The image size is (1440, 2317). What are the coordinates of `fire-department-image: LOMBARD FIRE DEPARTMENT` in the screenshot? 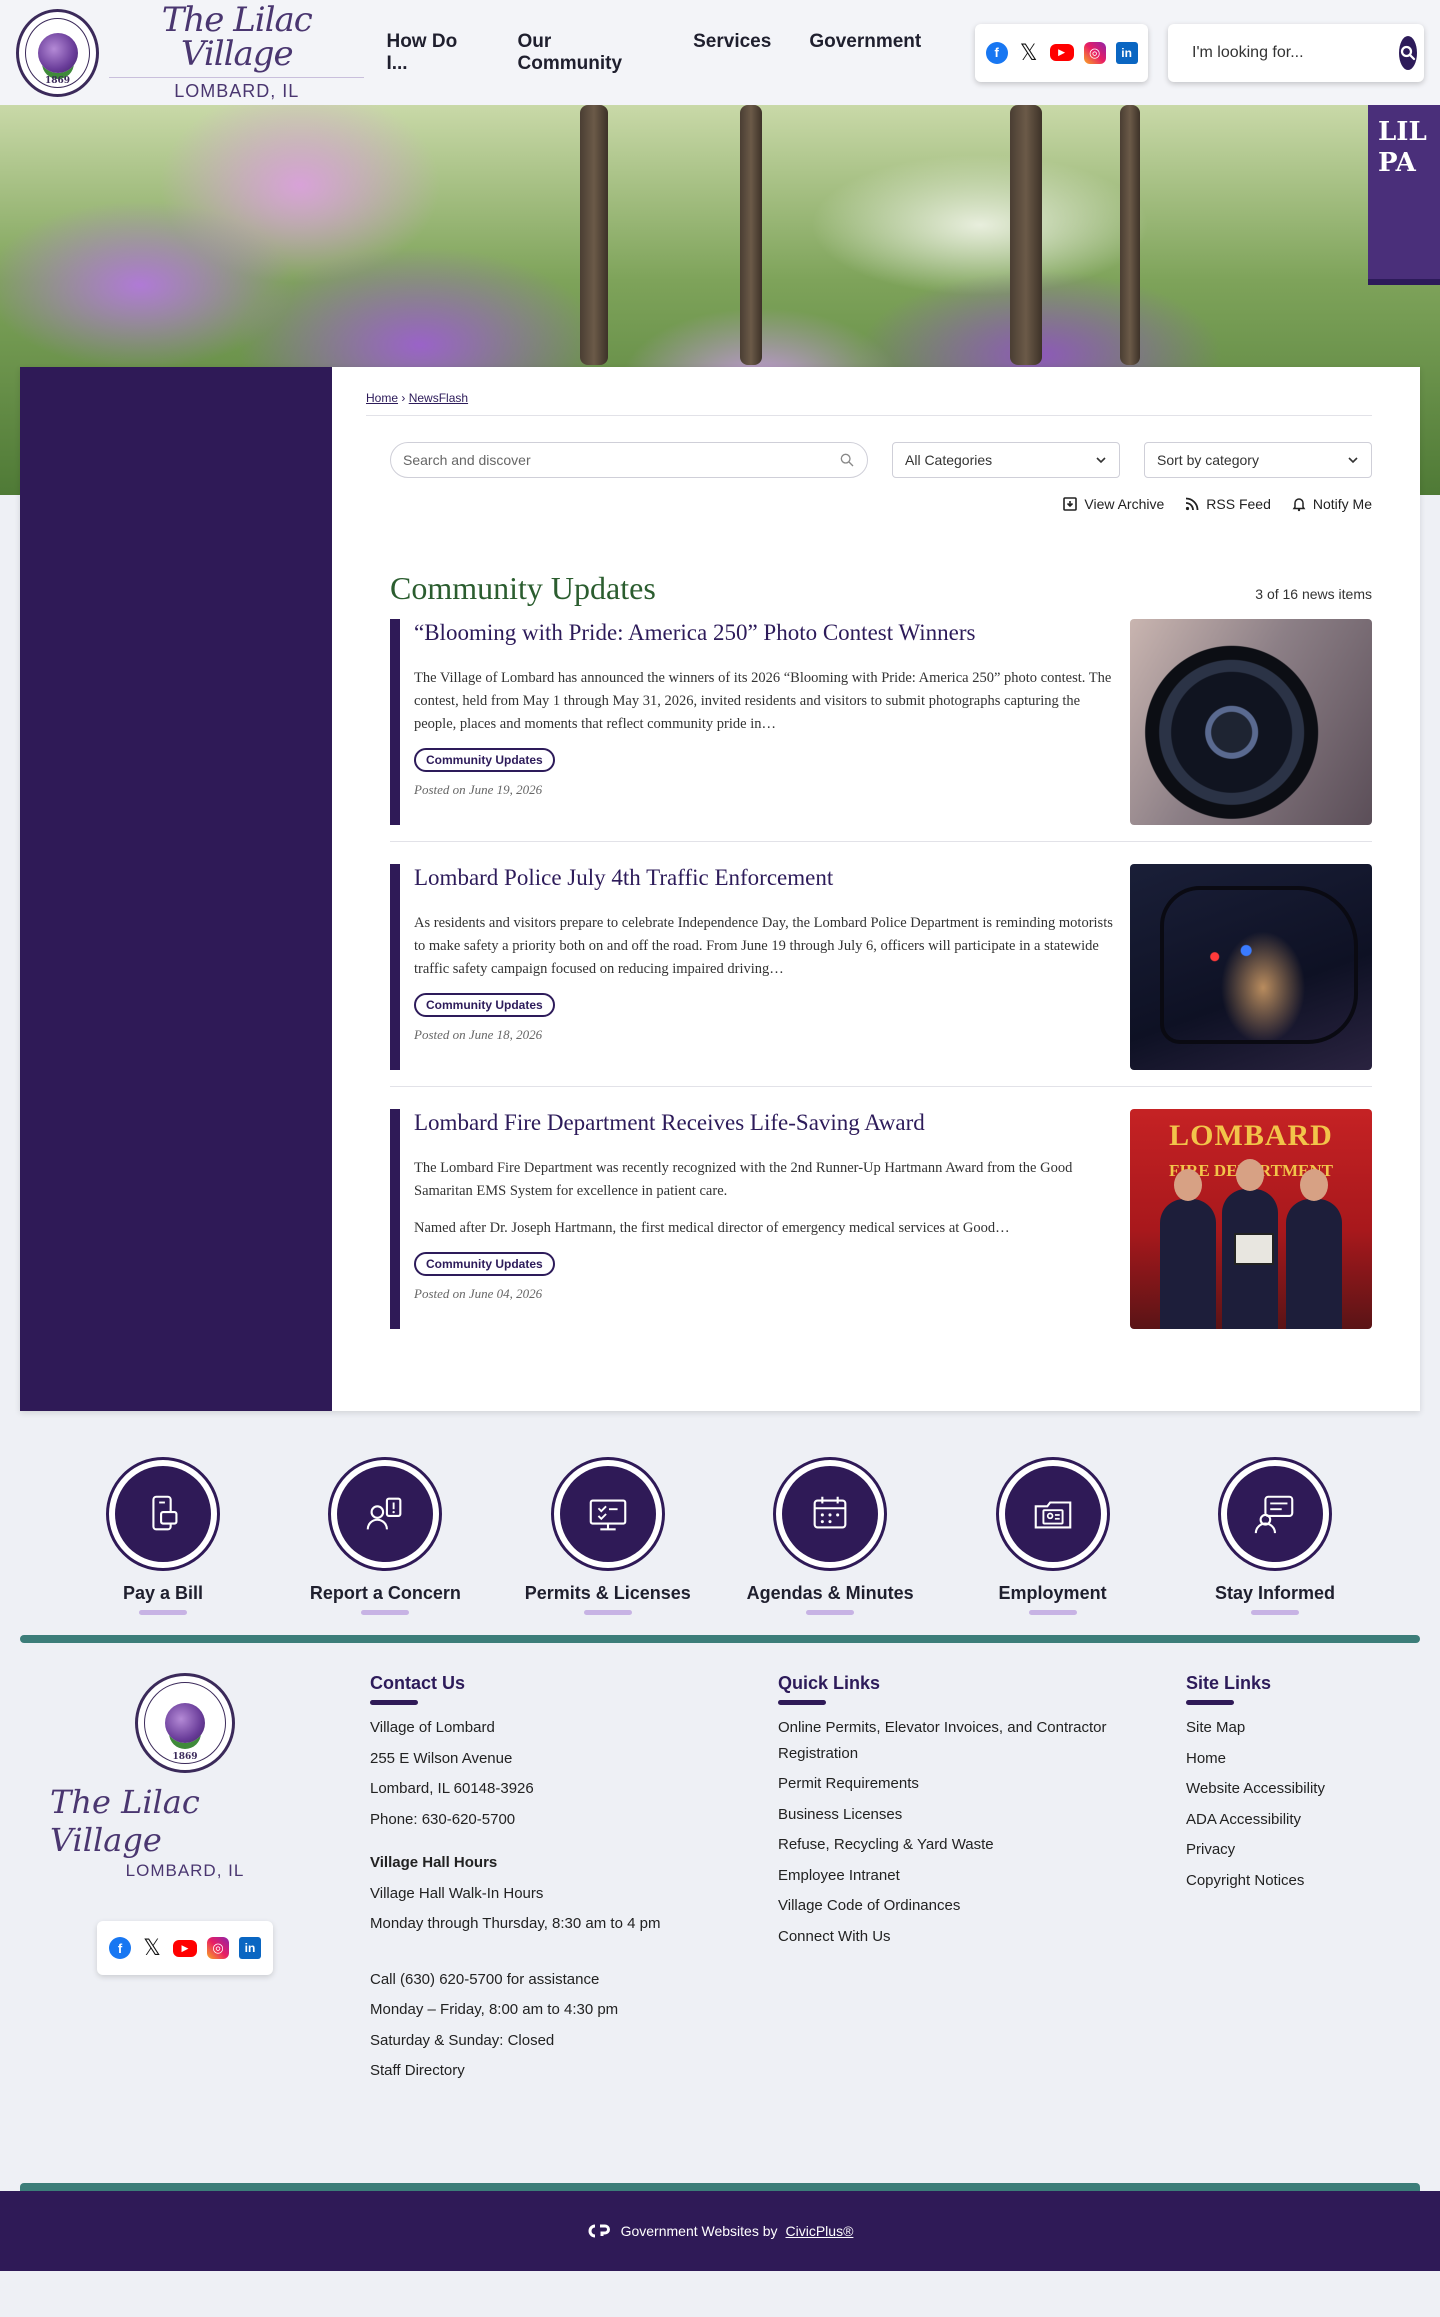 It's located at (1251, 1219).